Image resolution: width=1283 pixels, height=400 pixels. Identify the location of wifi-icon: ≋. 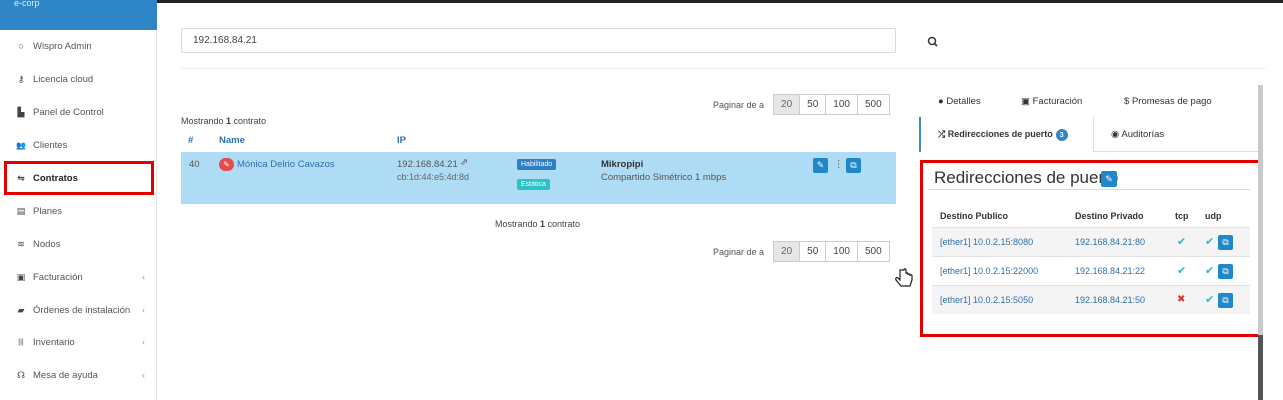
(21, 243).